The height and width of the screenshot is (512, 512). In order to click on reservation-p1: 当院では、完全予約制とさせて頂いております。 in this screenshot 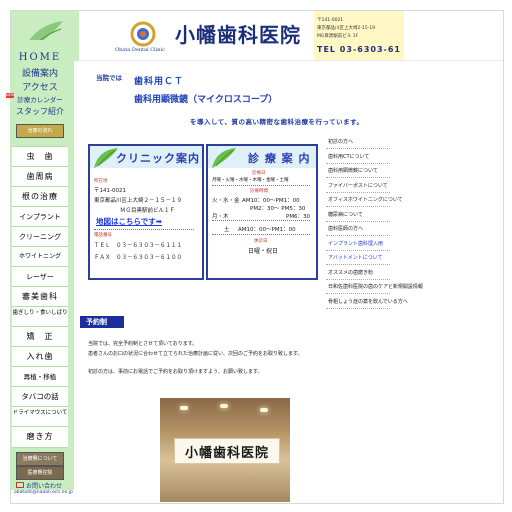, I will do `click(143, 344)`.